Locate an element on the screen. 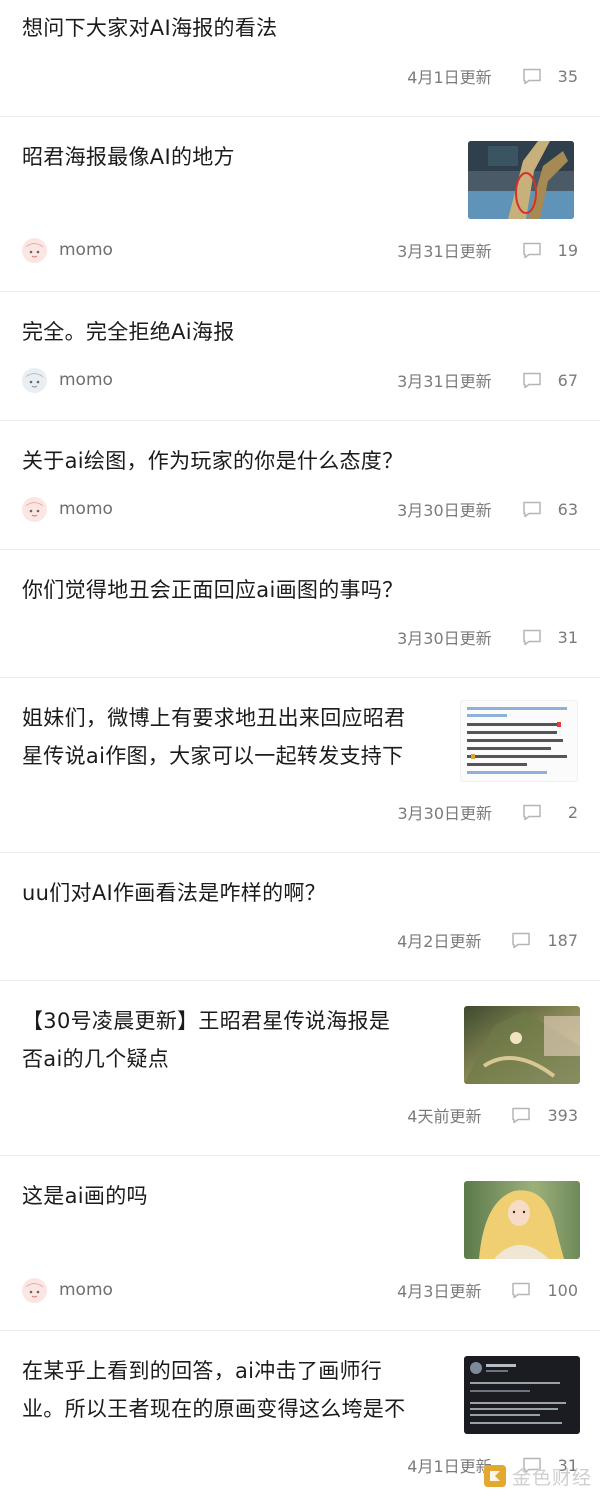 Image resolution: width=600 pixels, height=1496 pixels. watermark-text: 金色财经 is located at coordinates (551, 1477).